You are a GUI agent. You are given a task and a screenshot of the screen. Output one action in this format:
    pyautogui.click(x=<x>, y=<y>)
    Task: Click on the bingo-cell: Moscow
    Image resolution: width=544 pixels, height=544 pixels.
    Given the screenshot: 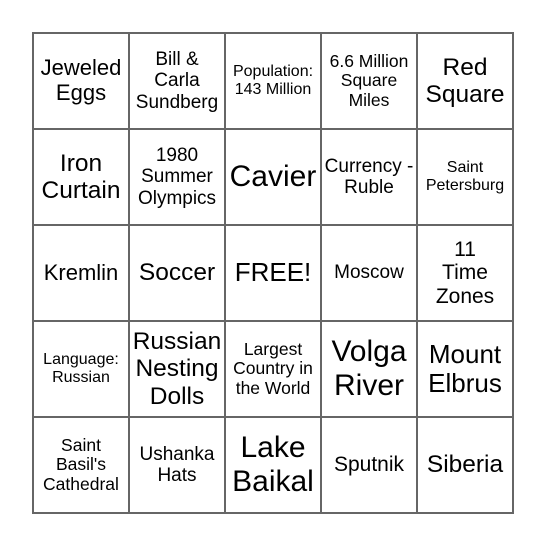 What is the action you would take?
    pyautogui.click(x=370, y=274)
    